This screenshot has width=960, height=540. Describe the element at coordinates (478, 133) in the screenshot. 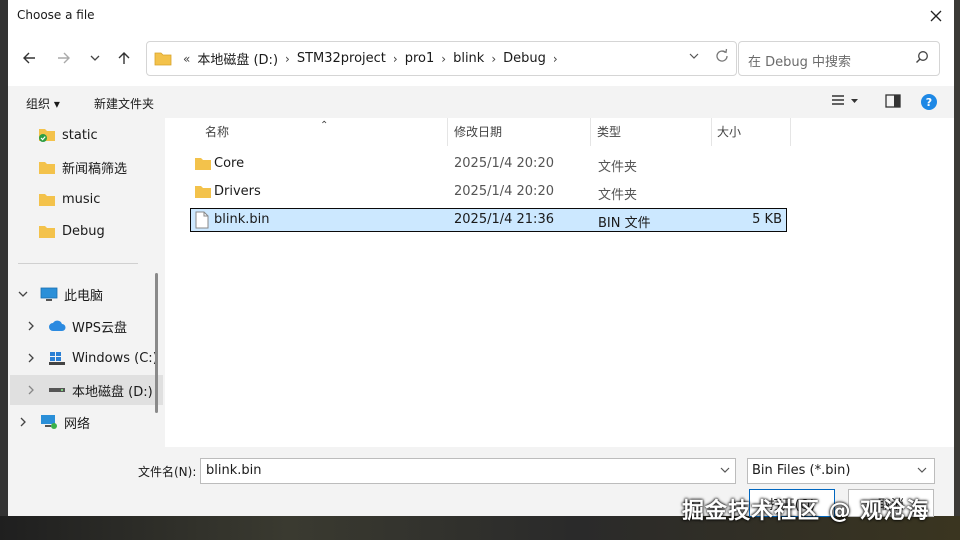

I see `column-header-modified: 修改日期` at that location.